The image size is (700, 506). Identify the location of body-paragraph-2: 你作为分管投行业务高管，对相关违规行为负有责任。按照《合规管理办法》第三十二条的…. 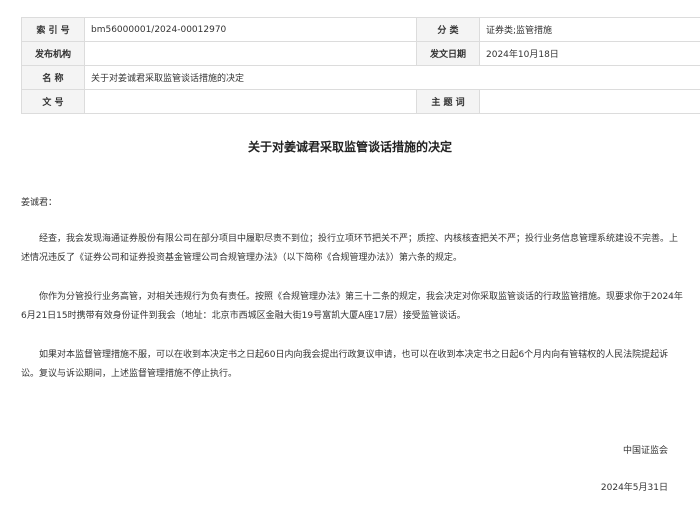
(352, 306).